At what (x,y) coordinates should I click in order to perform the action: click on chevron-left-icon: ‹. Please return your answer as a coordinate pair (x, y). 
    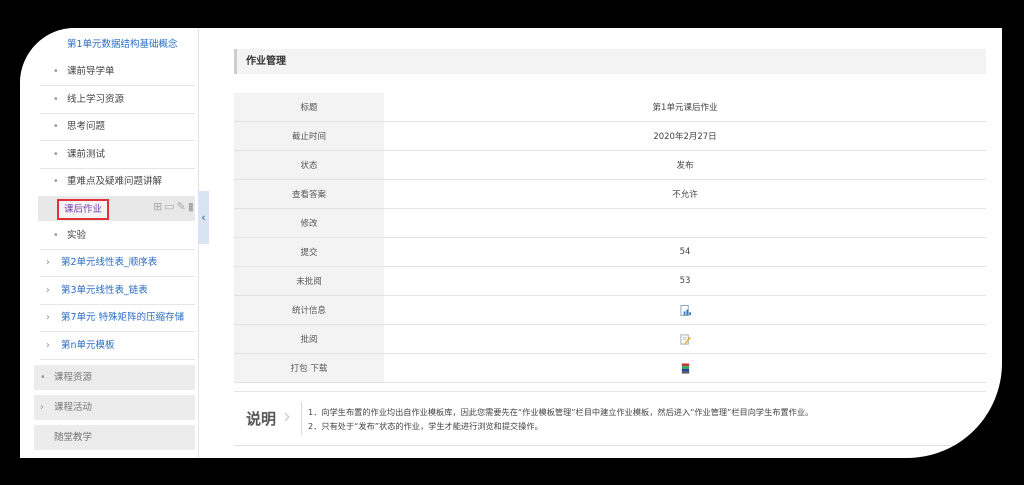
    Looking at the image, I should click on (203, 217).